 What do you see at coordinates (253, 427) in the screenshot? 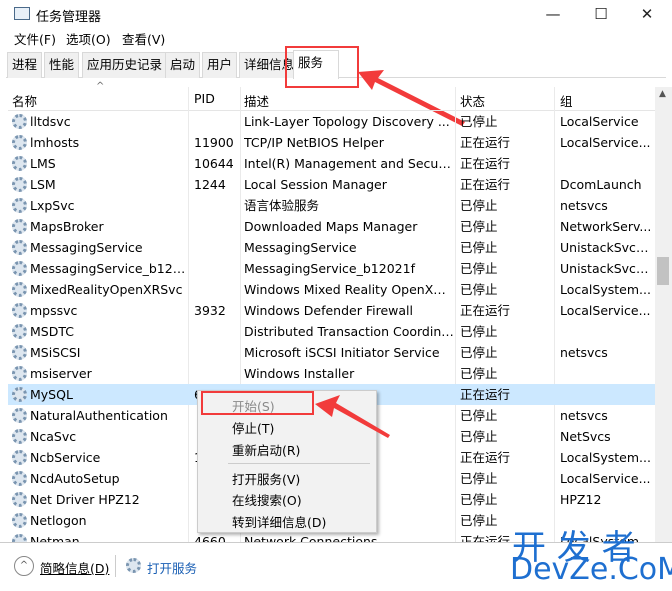
I see `menu-item-stop: 停止(T)` at bounding box center [253, 427].